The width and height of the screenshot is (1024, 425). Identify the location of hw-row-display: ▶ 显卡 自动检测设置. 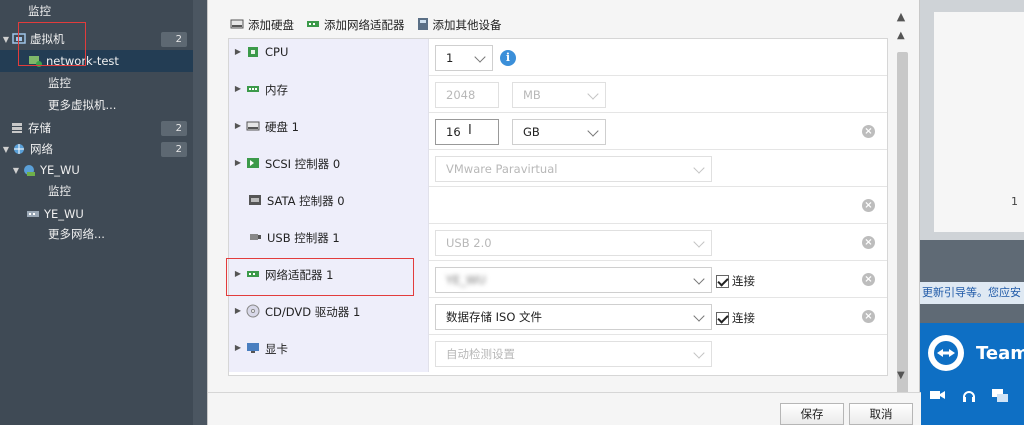
(558, 353).